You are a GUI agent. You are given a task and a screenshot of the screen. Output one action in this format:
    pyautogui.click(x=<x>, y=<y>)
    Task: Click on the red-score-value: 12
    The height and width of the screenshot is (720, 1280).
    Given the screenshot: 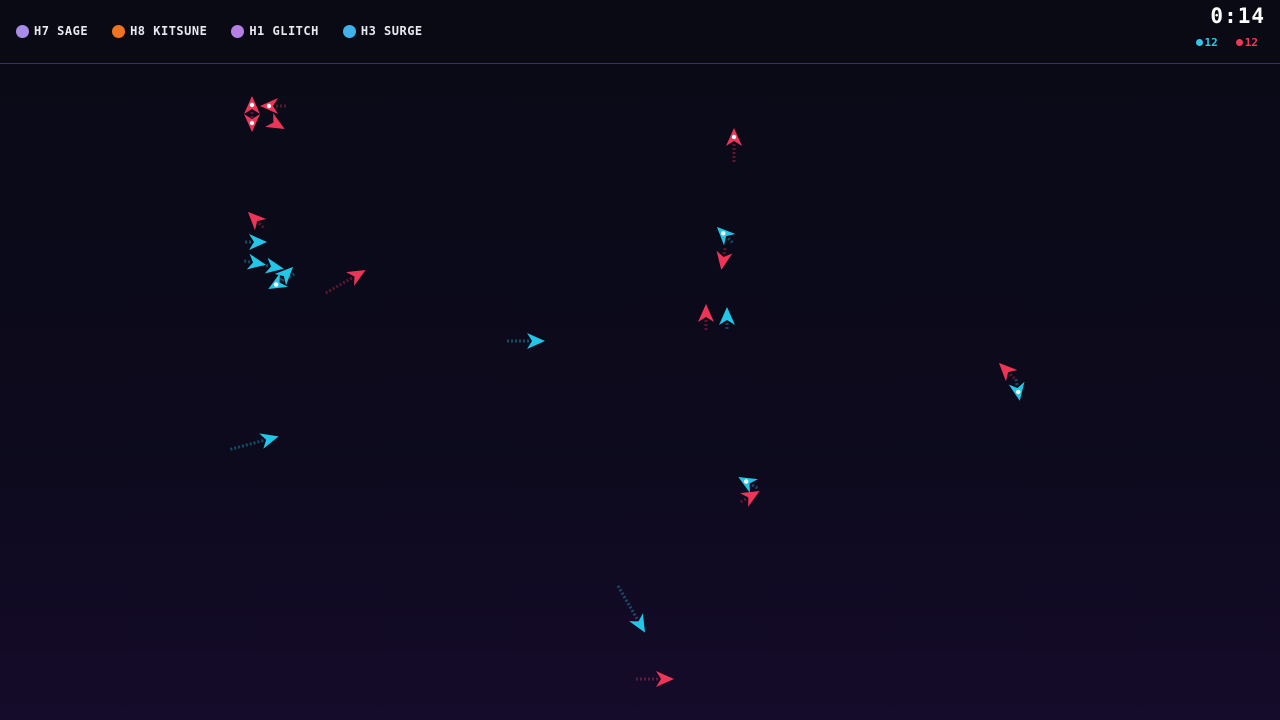 What is the action you would take?
    pyautogui.click(x=1251, y=42)
    